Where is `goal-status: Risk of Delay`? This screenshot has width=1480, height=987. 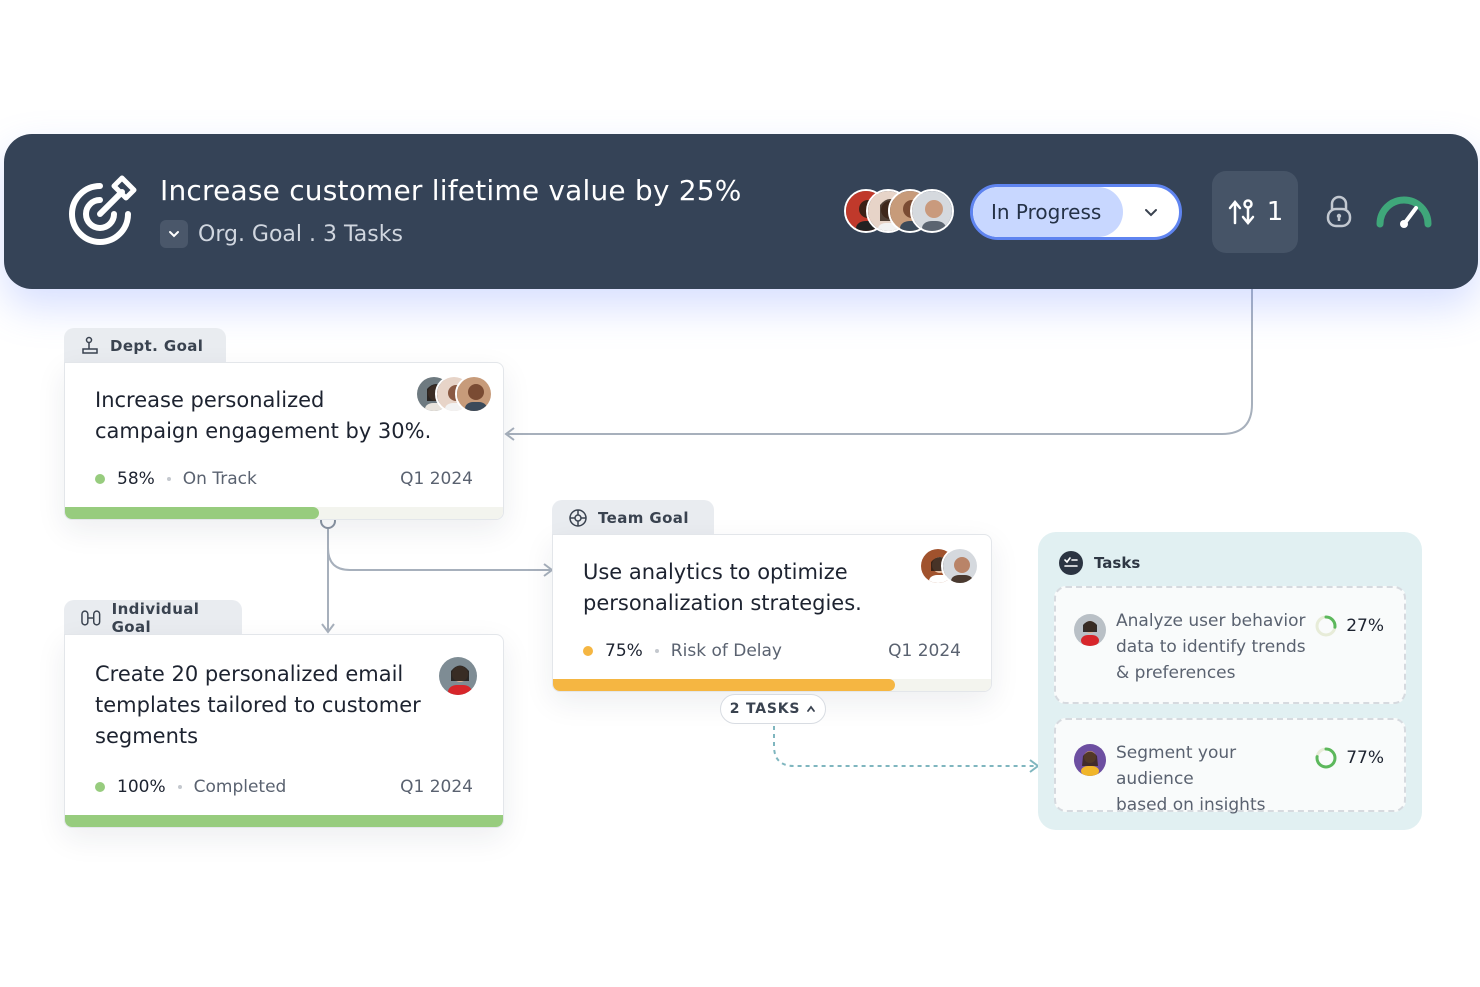
goal-status: Risk of Delay is located at coordinates (726, 651).